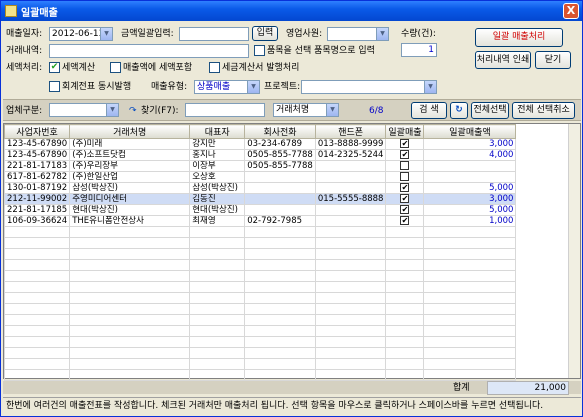 This screenshot has width=583, height=417. Describe the element at coordinates (217, 131) in the screenshot. I see `column-header: 대표자` at that location.